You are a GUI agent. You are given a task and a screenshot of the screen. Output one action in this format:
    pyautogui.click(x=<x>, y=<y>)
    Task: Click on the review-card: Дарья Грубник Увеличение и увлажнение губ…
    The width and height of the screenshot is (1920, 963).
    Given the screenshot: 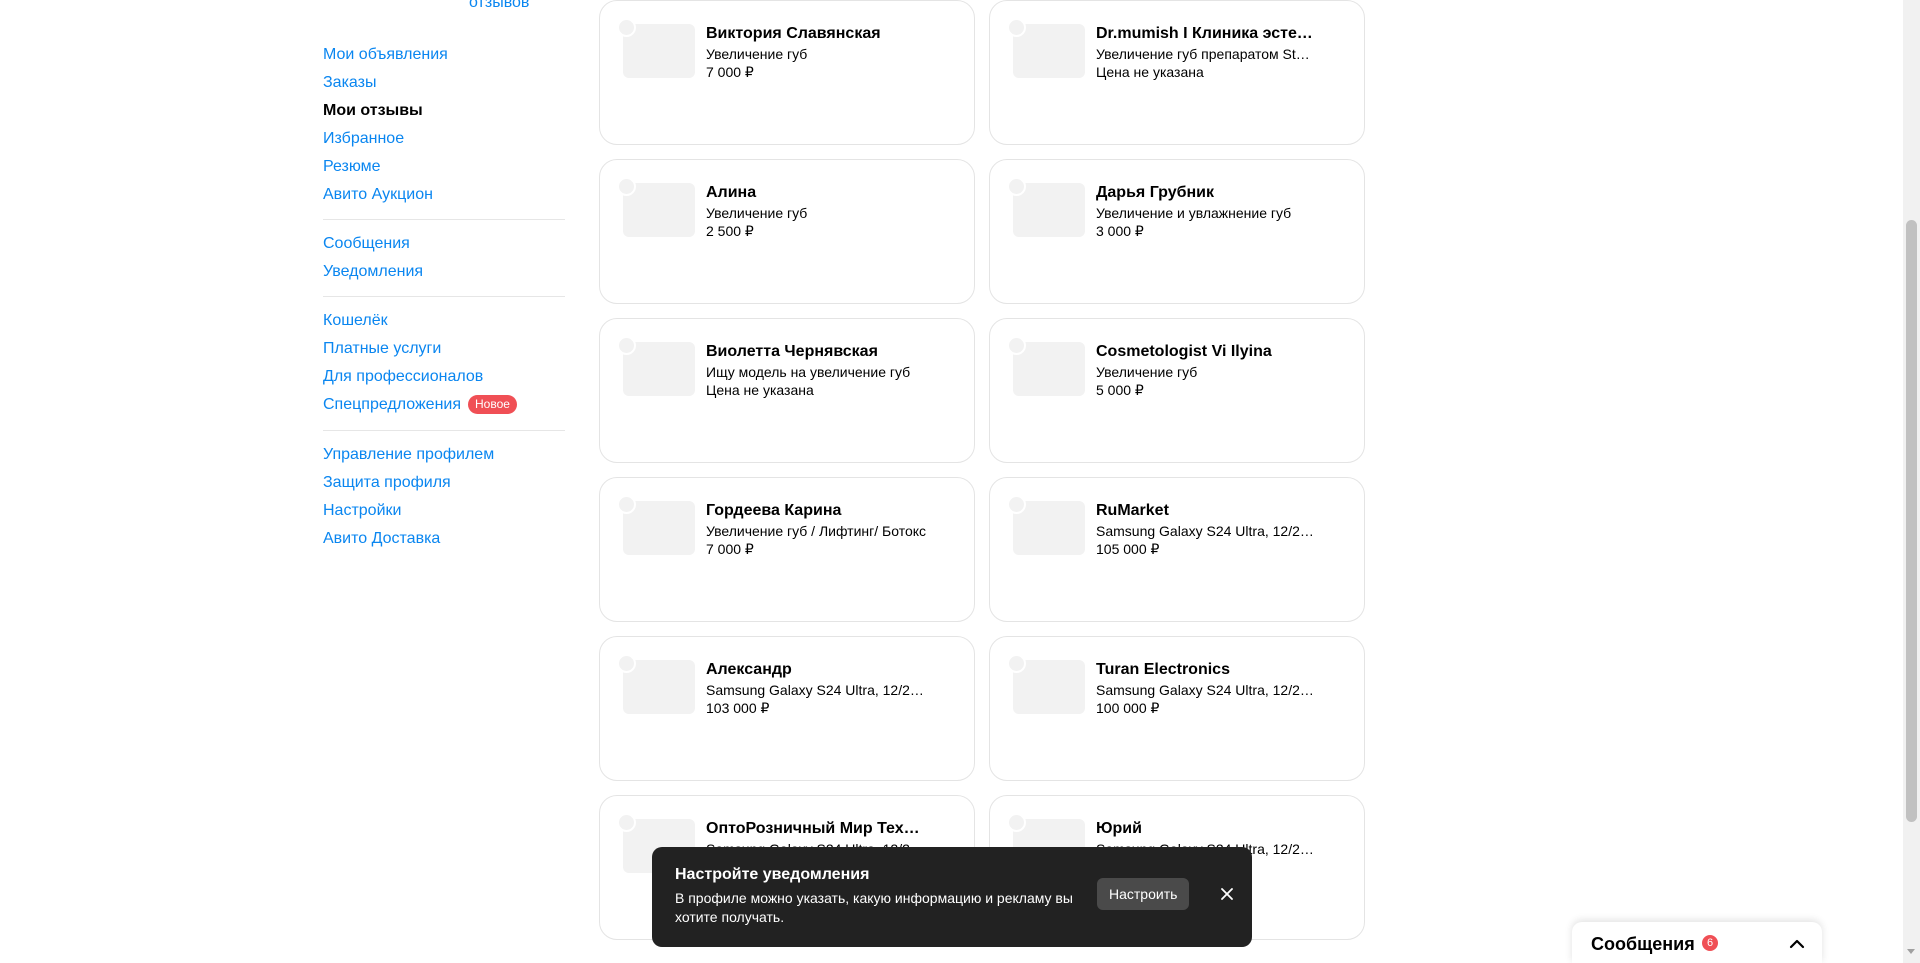 What is the action you would take?
    pyautogui.click(x=1177, y=231)
    